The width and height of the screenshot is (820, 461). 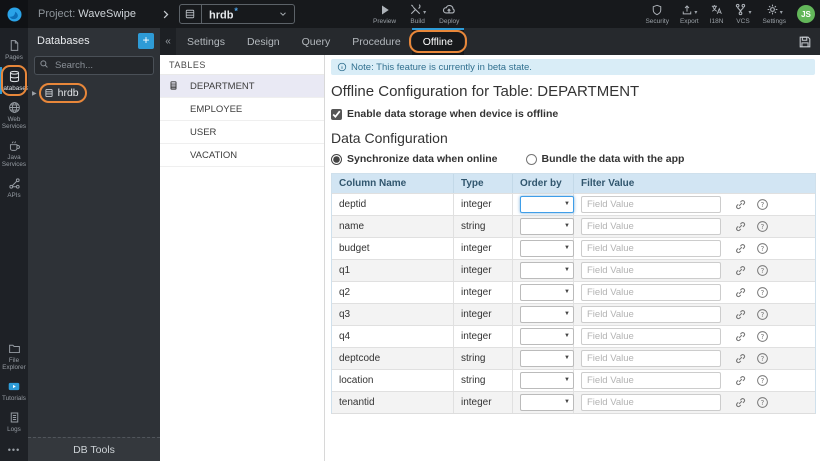 I want to click on app-logo, so click(x=14, y=14).